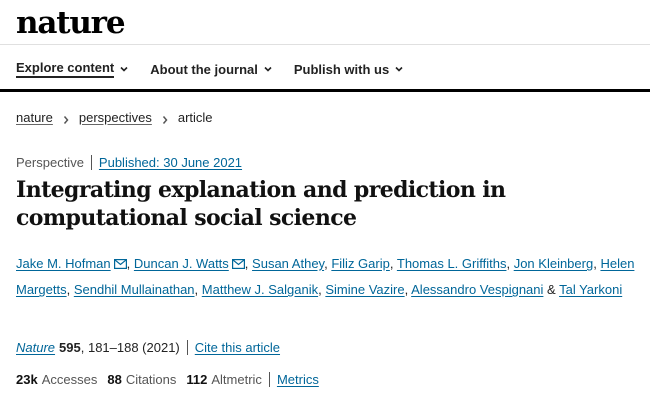 Image resolution: width=650 pixels, height=408 pixels. What do you see at coordinates (69, 379) in the screenshot?
I see `accesses-label: Accesses` at bounding box center [69, 379].